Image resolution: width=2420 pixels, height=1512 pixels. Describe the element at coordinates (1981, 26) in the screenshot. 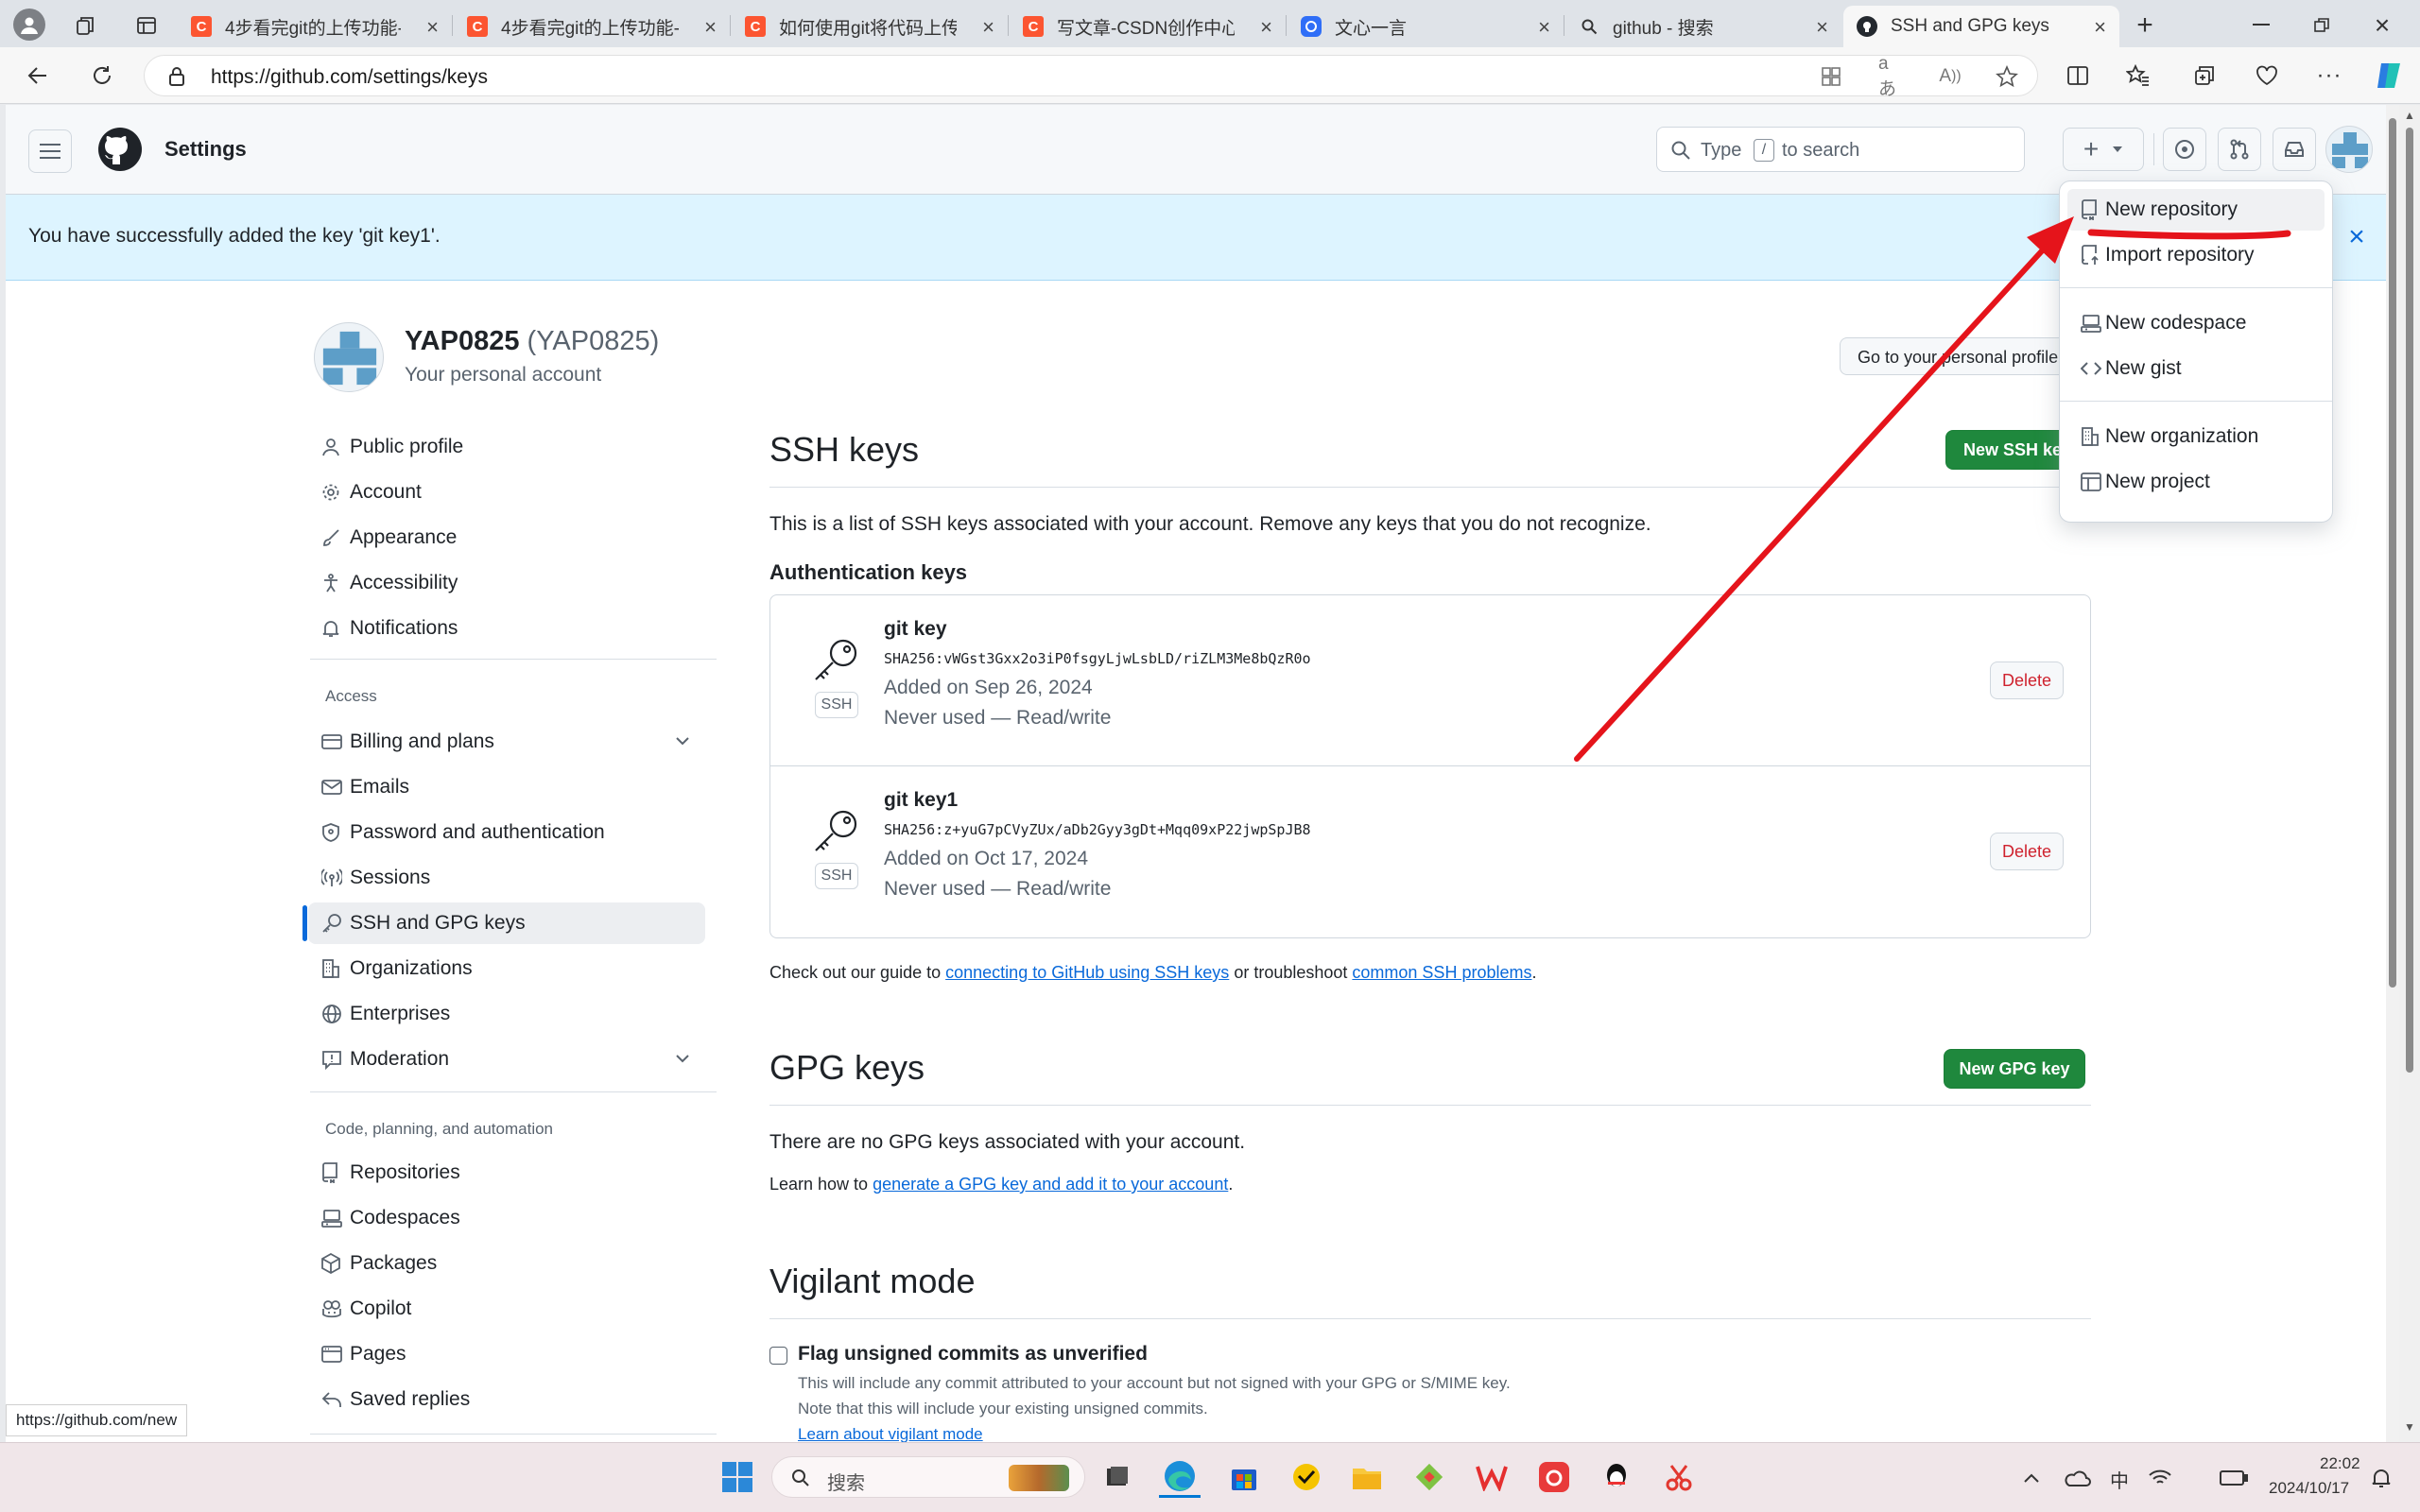

I see `browser-tab-active: SSH and GPG keys ×` at that location.